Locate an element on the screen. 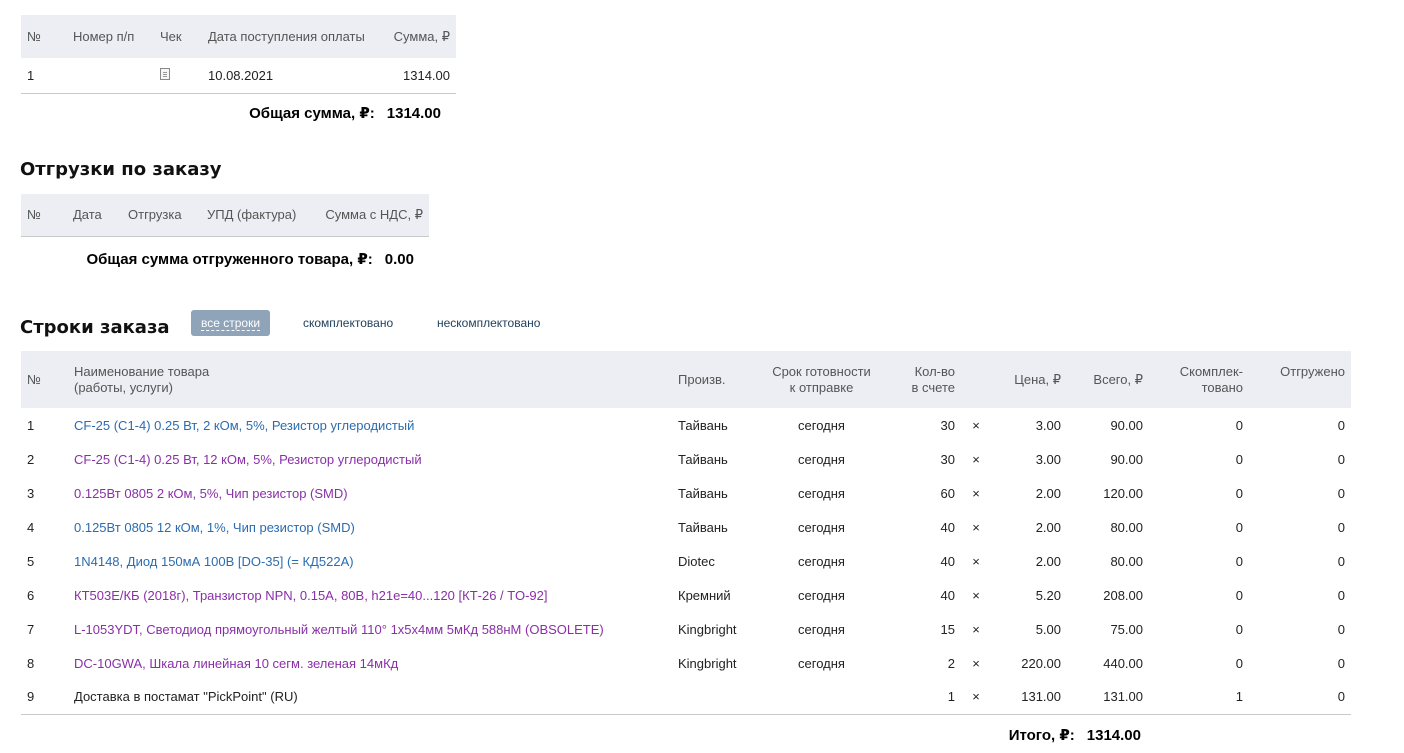 This screenshot has height=753, width=1404. col-total: Всего, ₽ is located at coordinates (1108, 379).